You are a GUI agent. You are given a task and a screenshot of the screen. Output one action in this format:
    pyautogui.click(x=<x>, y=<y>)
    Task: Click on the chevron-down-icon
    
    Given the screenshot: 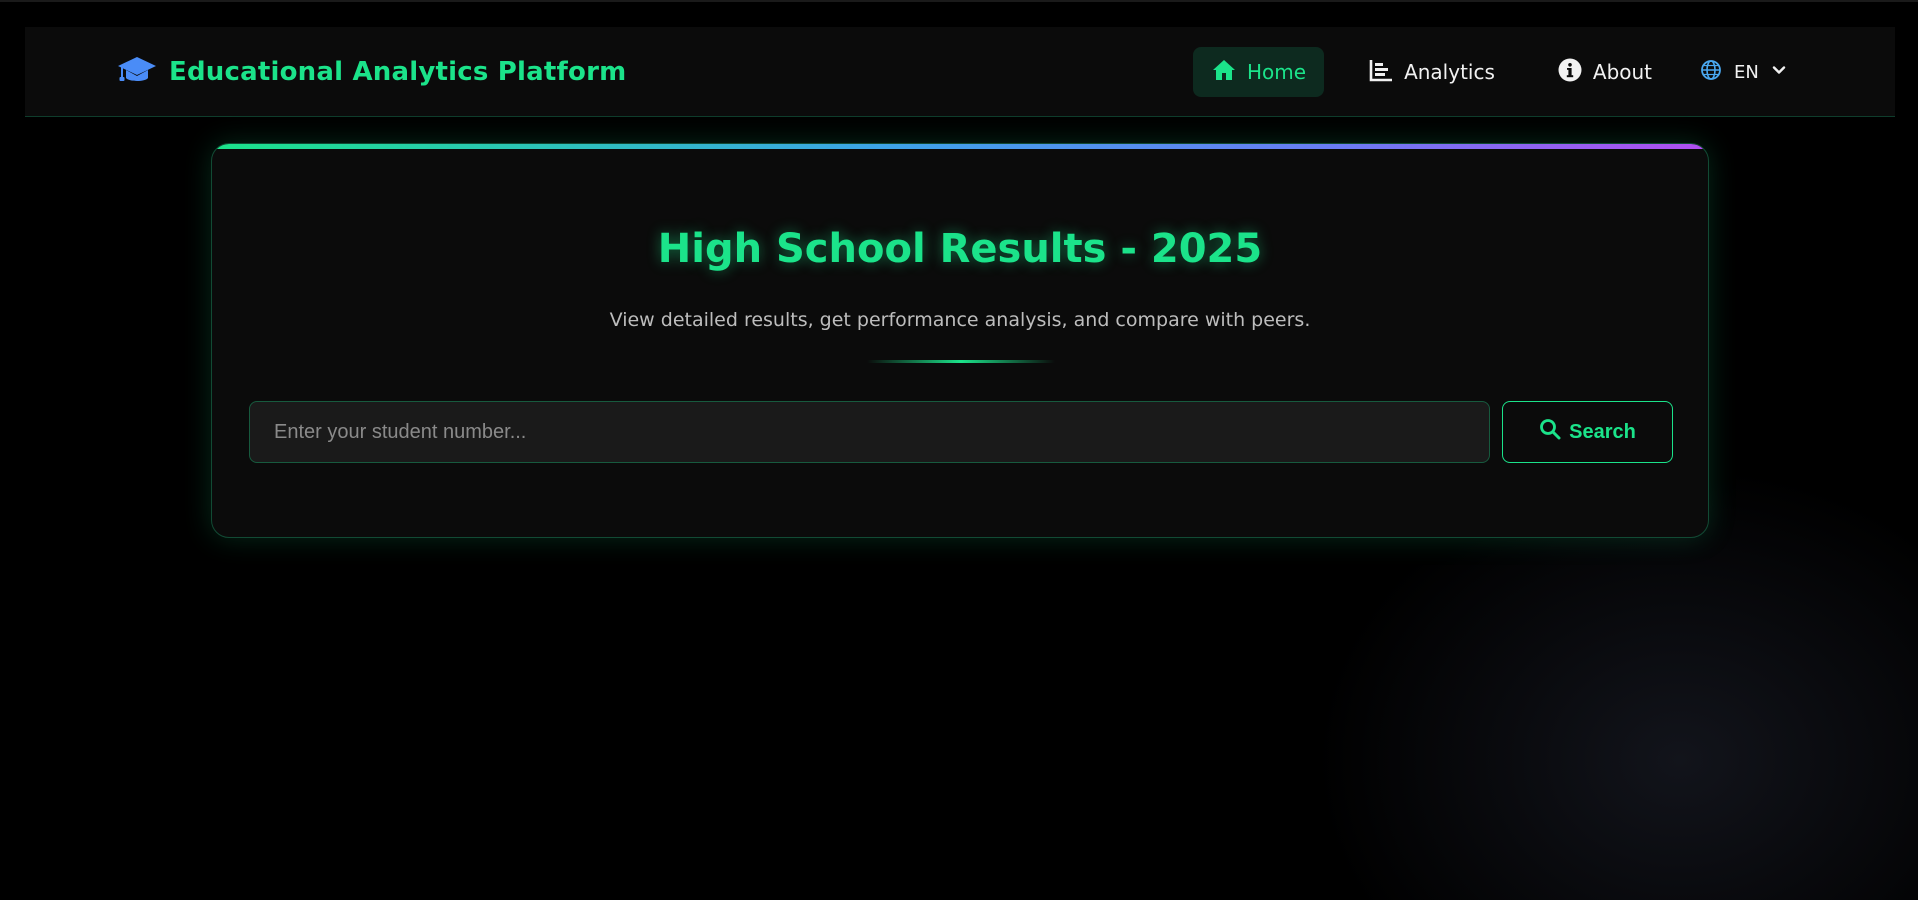 What is the action you would take?
    pyautogui.click(x=1779, y=72)
    